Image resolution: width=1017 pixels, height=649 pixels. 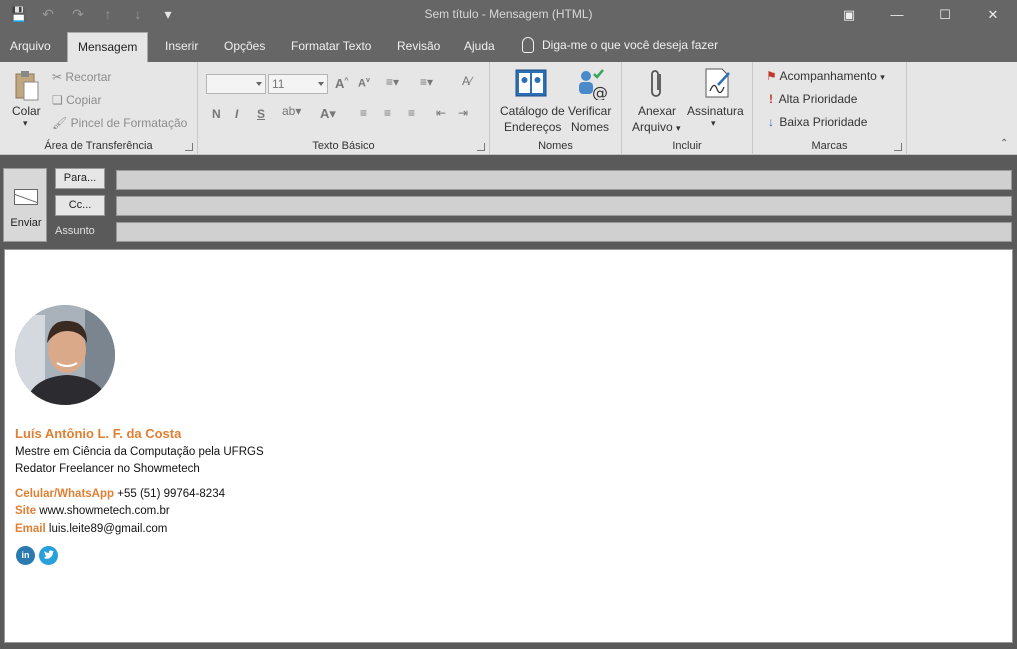 I want to click on attach-label-1: Anexar, so click(x=657, y=111).